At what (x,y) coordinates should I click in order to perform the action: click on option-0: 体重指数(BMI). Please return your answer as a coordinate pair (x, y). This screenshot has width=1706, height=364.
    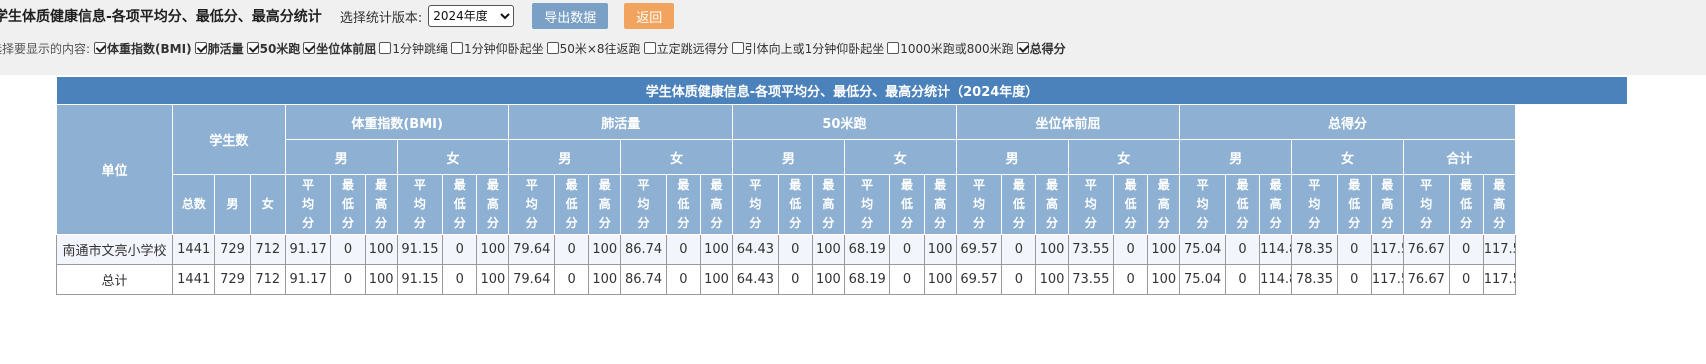
    Looking at the image, I should click on (143, 48).